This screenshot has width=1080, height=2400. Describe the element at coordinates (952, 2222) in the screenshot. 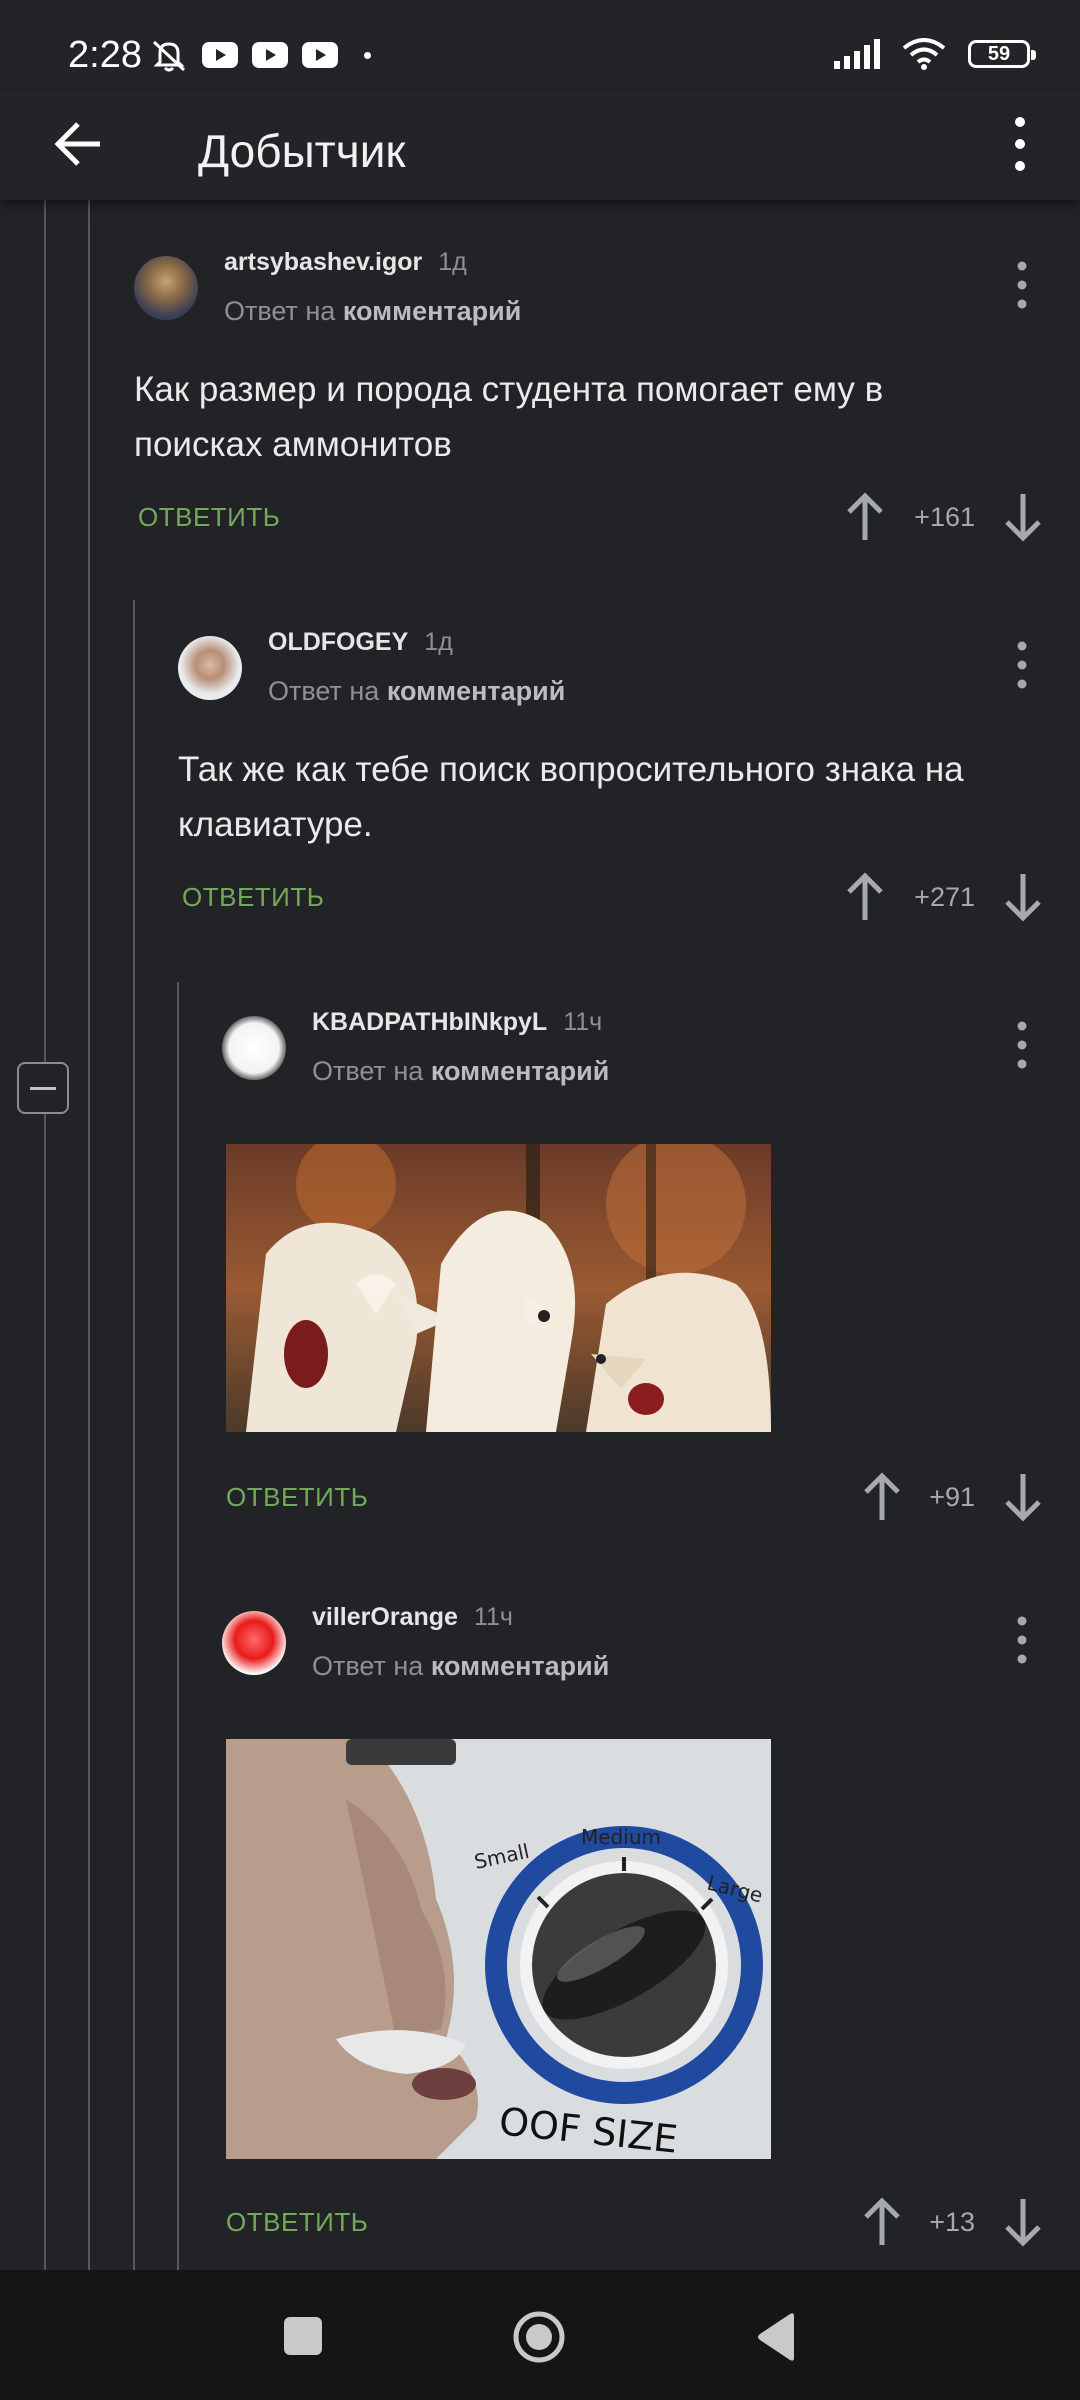

I see `comment-score: +13` at that location.